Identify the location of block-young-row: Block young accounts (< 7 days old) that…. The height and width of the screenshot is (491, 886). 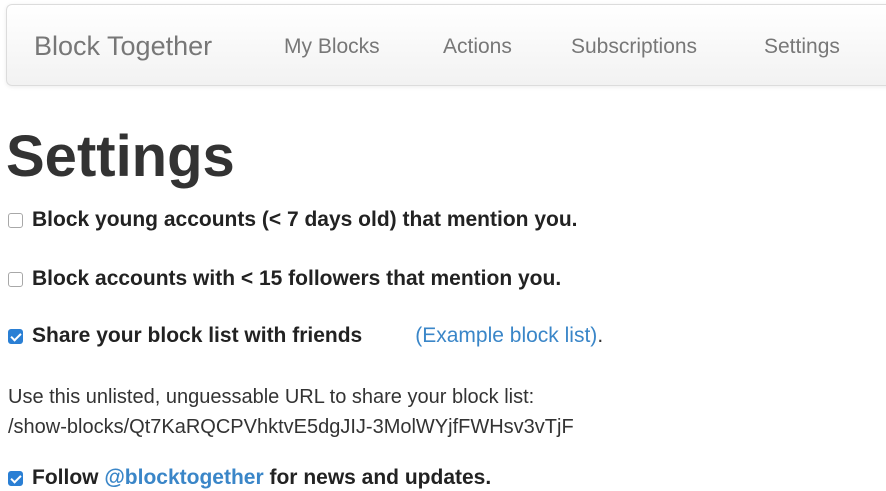
(293, 220).